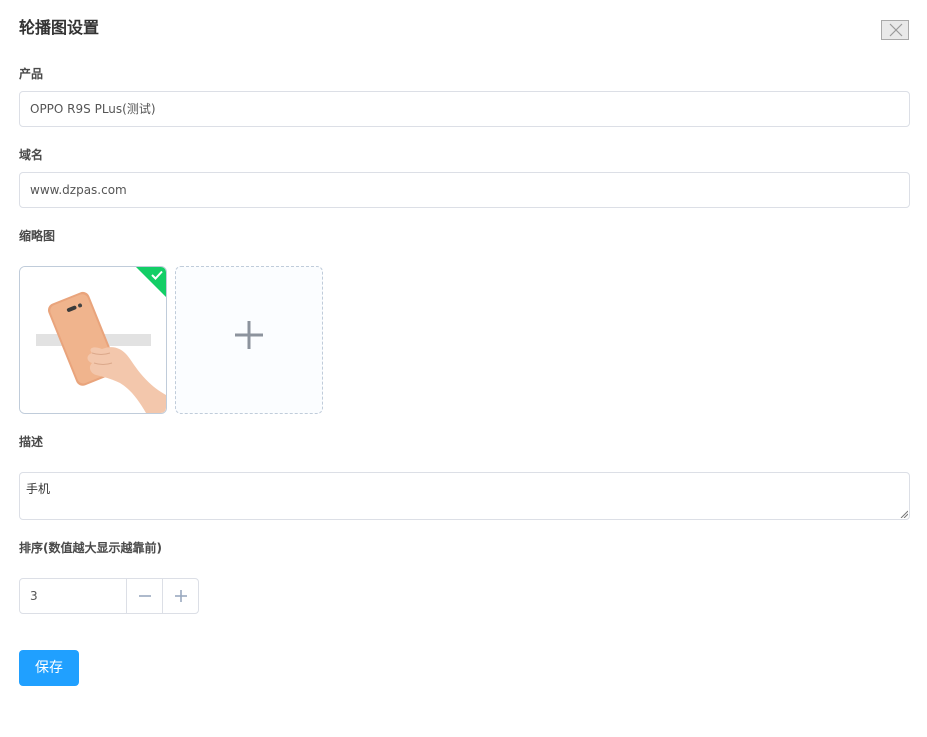 The width and height of the screenshot is (927, 737). Describe the element at coordinates (34, 596) in the screenshot. I see `order-input: 3` at that location.